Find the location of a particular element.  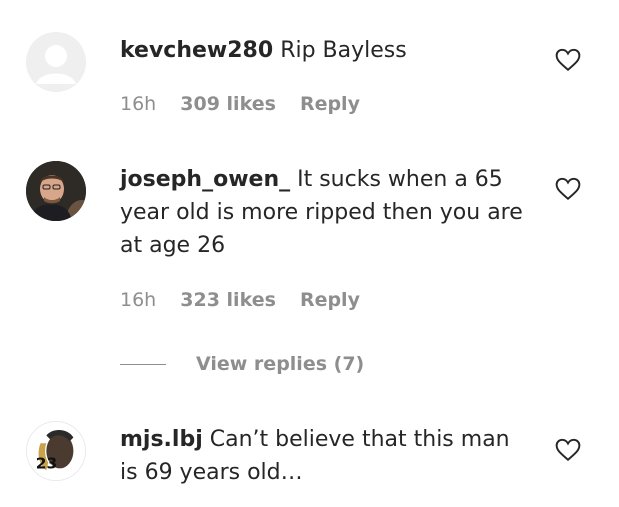

comment-meta: 16h 309 likes Reply is located at coordinates (249, 106).